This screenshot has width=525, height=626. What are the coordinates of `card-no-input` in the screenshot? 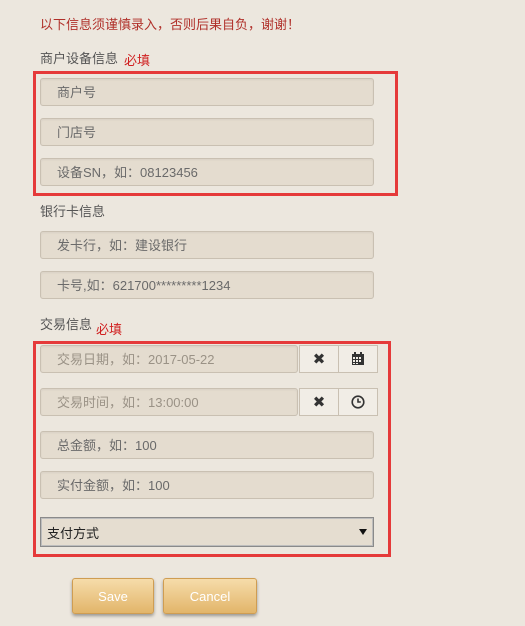 It's located at (207, 285).